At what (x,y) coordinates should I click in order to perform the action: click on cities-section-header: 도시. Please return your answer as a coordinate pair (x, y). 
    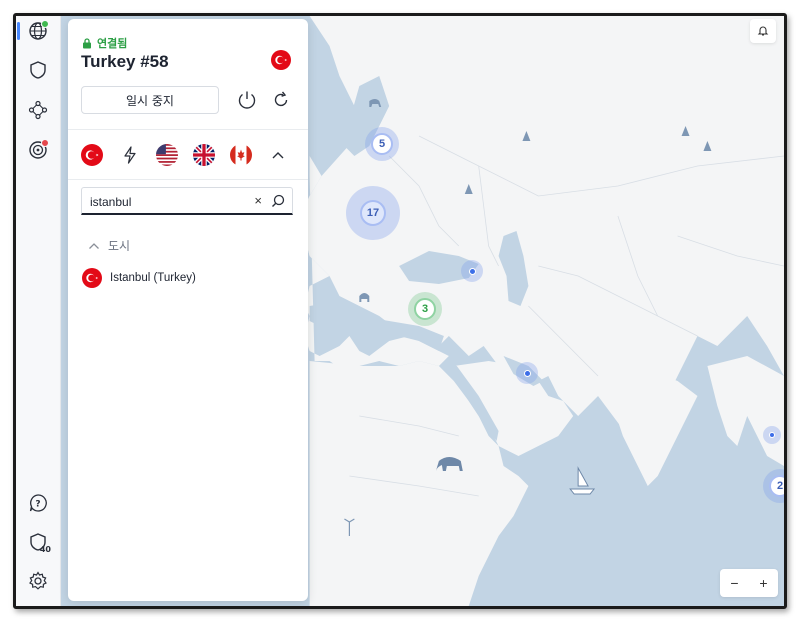
    Looking at the image, I should click on (109, 245).